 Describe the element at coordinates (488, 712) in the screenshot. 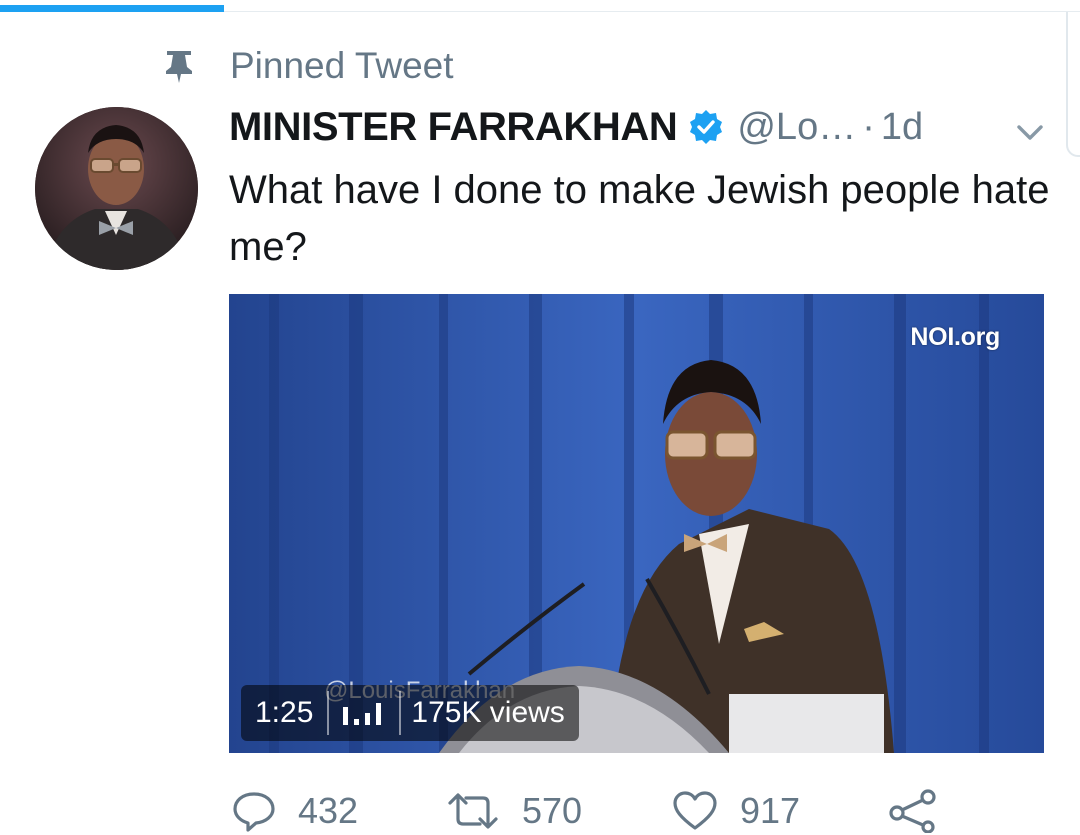

I see `video-view-count: 175K views` at that location.